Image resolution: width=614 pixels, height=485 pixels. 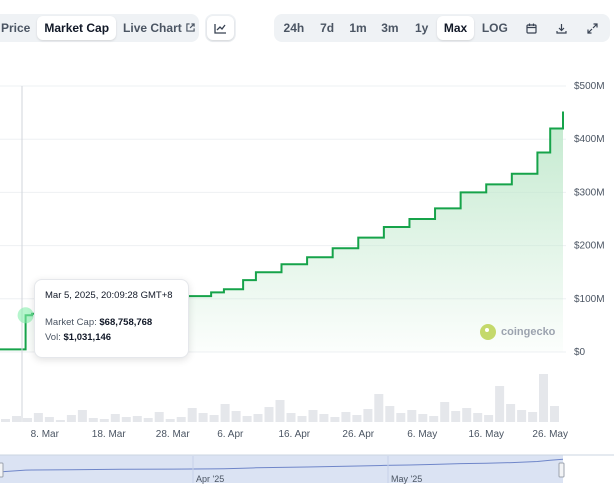 I want to click on tooltip-vol-value: $1,031,146, so click(x=87, y=337).